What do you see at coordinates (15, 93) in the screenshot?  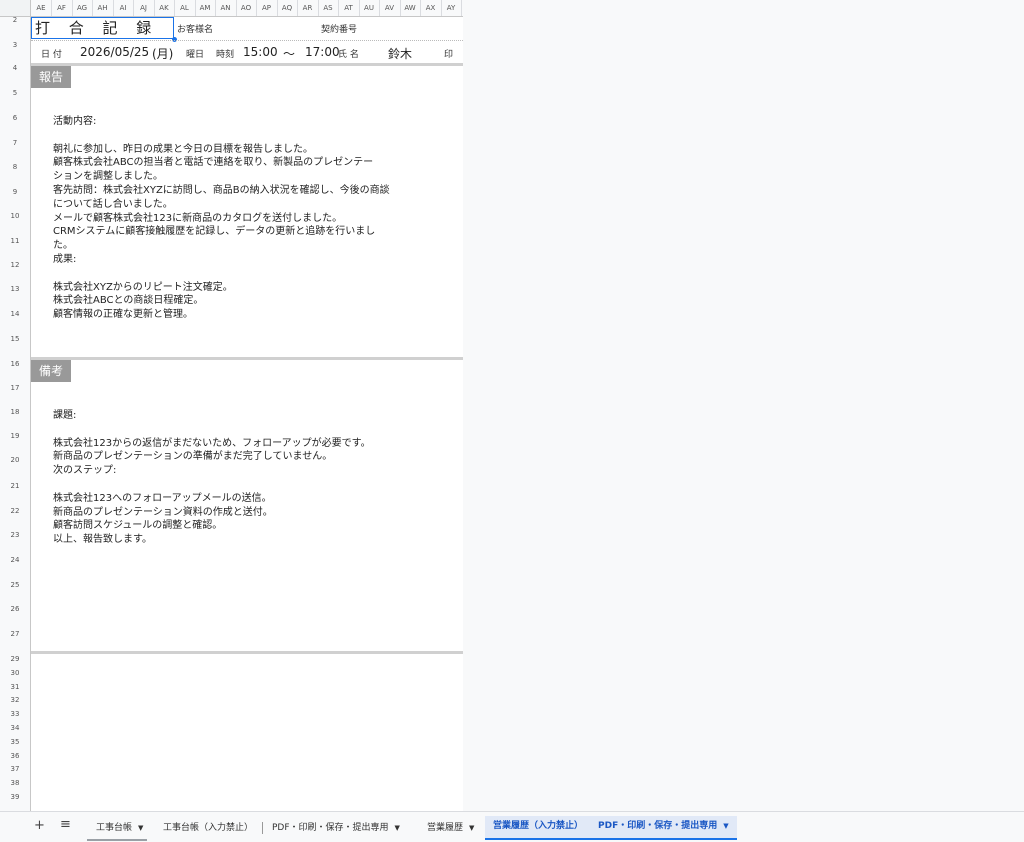 I see `row-header: 5` at bounding box center [15, 93].